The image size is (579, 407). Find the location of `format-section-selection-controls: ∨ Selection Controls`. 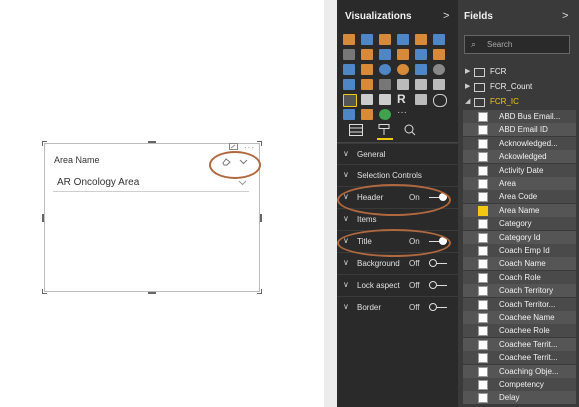

format-section-selection-controls: ∨ Selection Controls is located at coordinates (397, 175).